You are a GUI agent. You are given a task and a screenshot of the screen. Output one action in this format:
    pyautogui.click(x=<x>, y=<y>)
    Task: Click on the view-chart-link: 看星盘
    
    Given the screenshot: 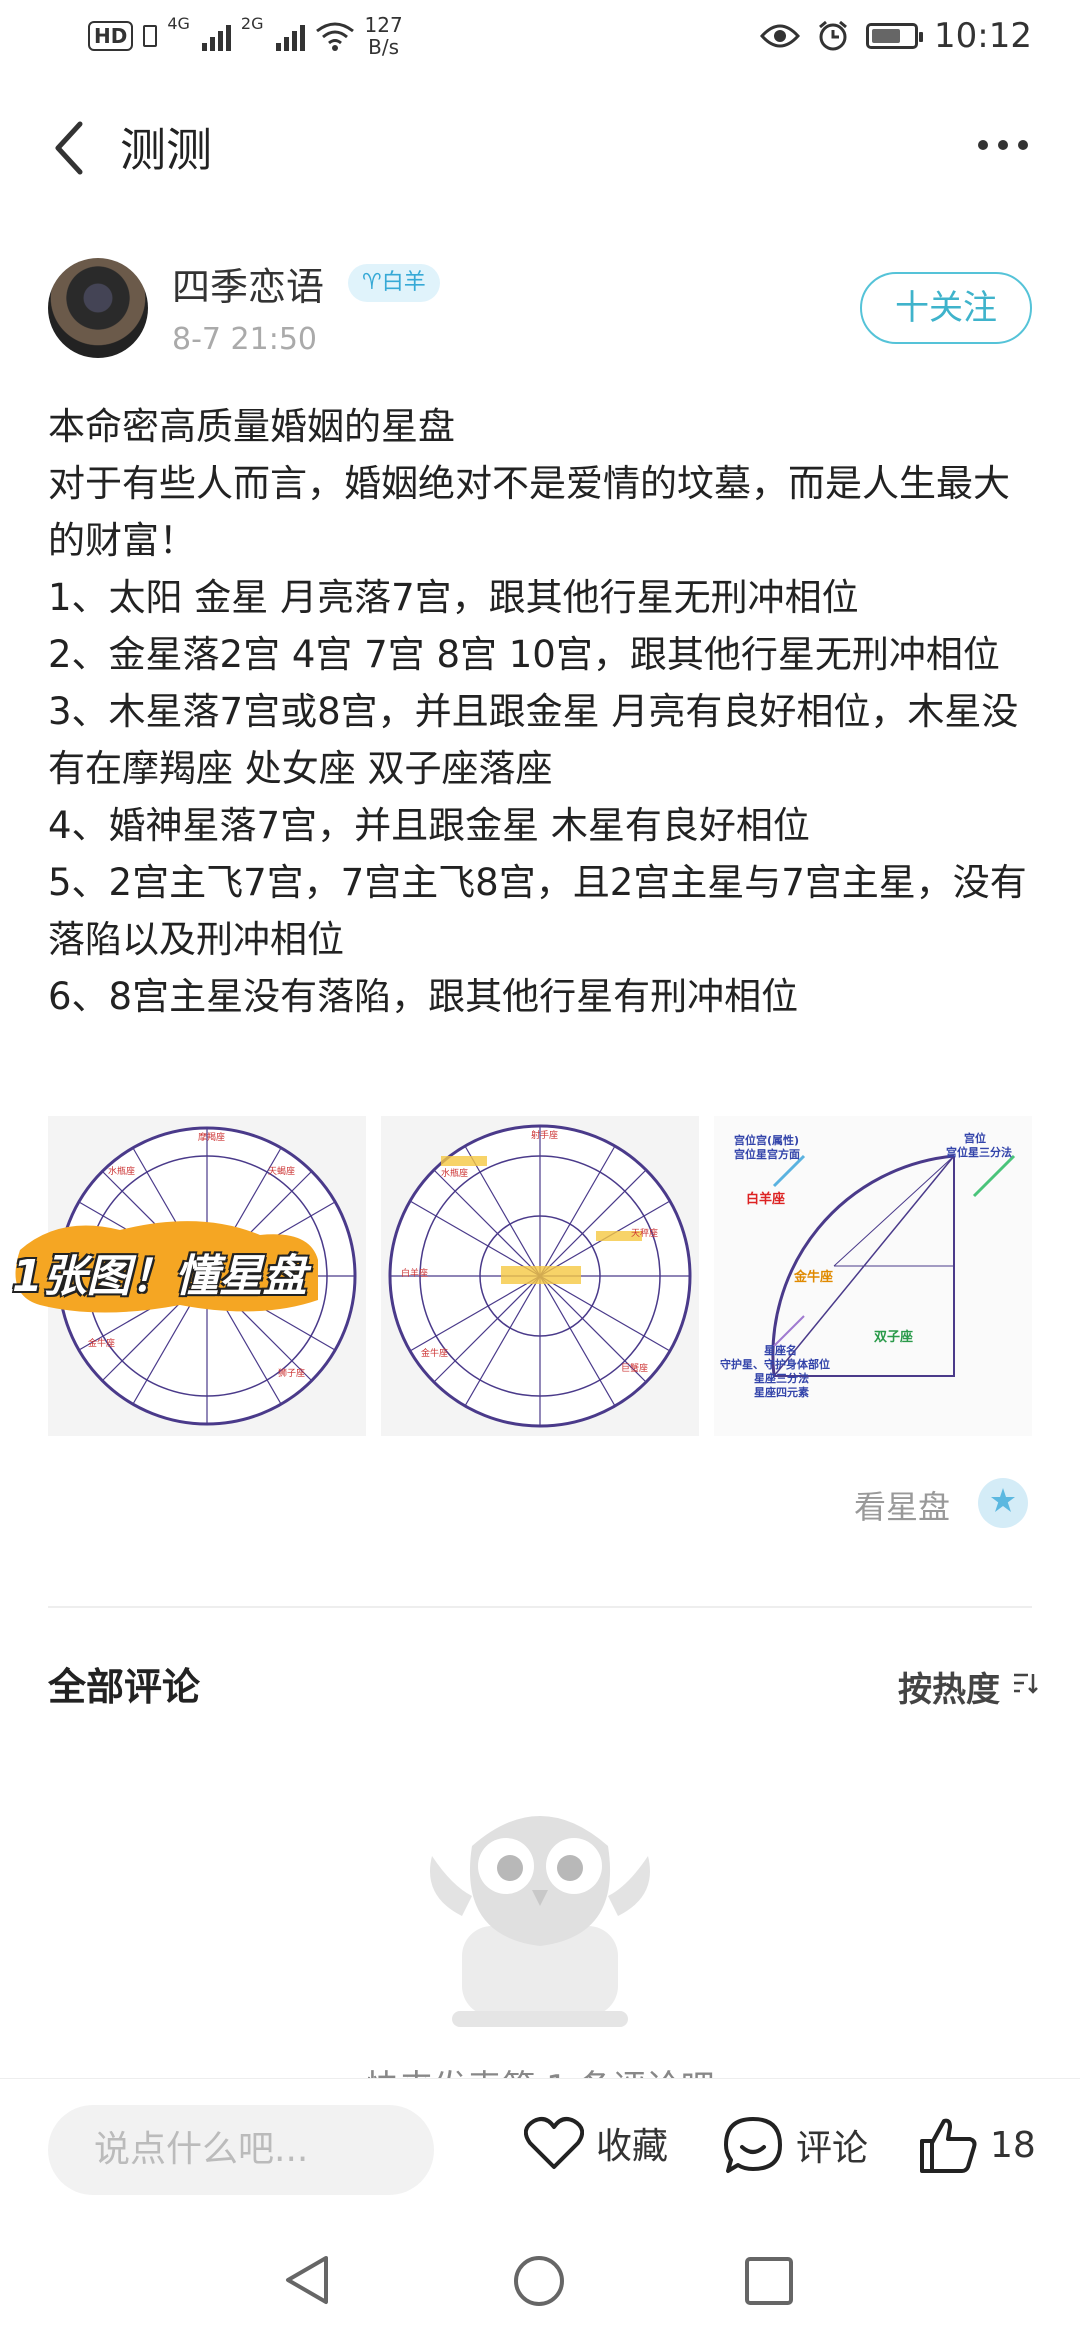 What is the action you would take?
    pyautogui.click(x=902, y=1505)
    